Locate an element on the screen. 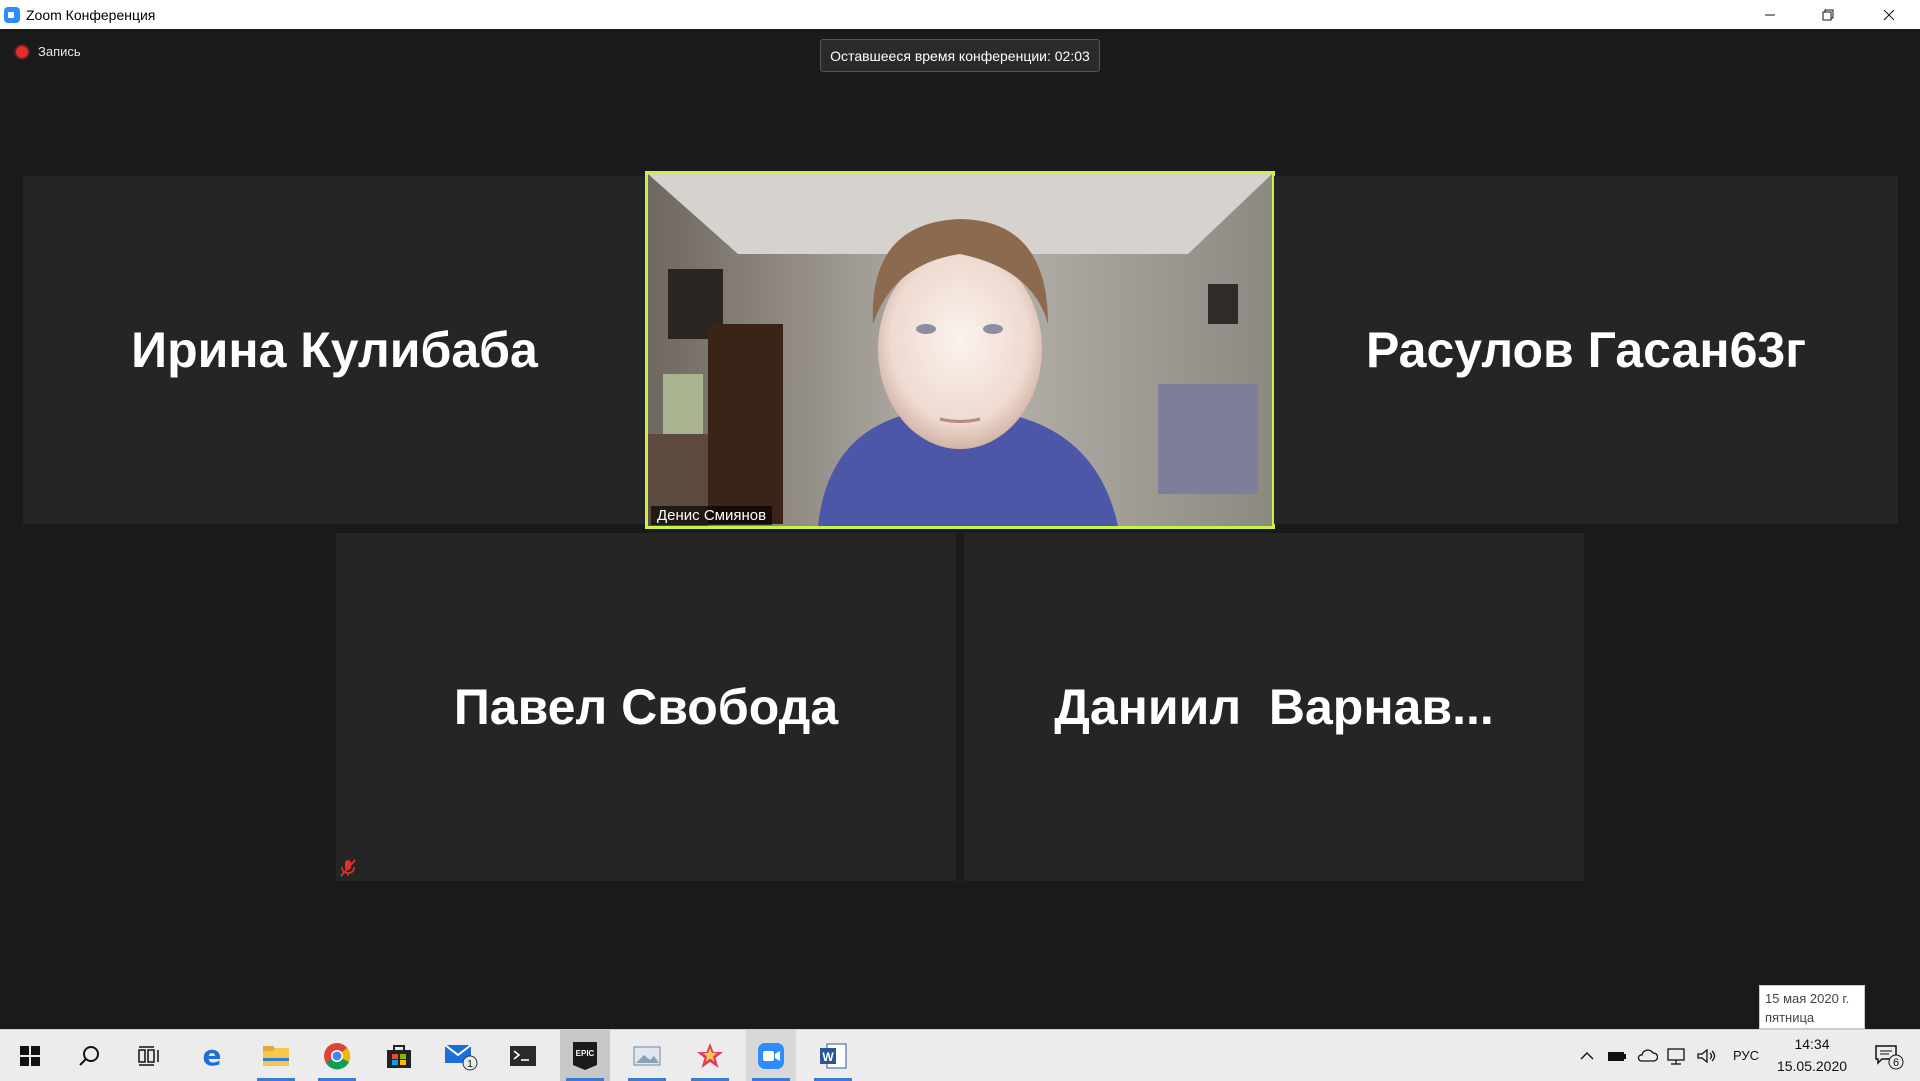 This screenshot has width=1920, height=1081. volume-tray-button is located at coordinates (1707, 1055).